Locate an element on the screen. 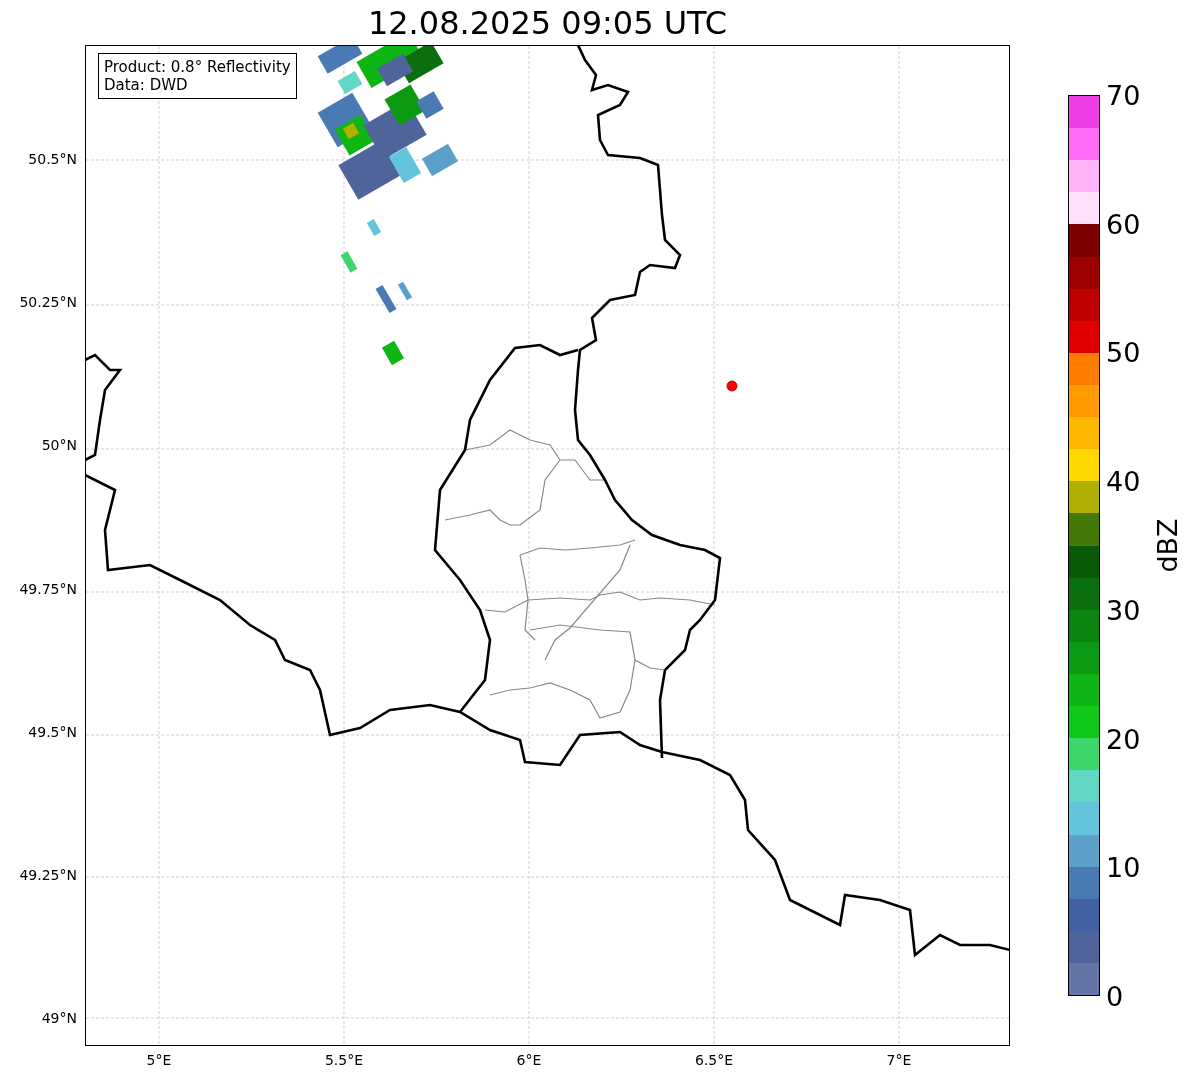  longitude-label: 5°E is located at coordinates (159, 1060).